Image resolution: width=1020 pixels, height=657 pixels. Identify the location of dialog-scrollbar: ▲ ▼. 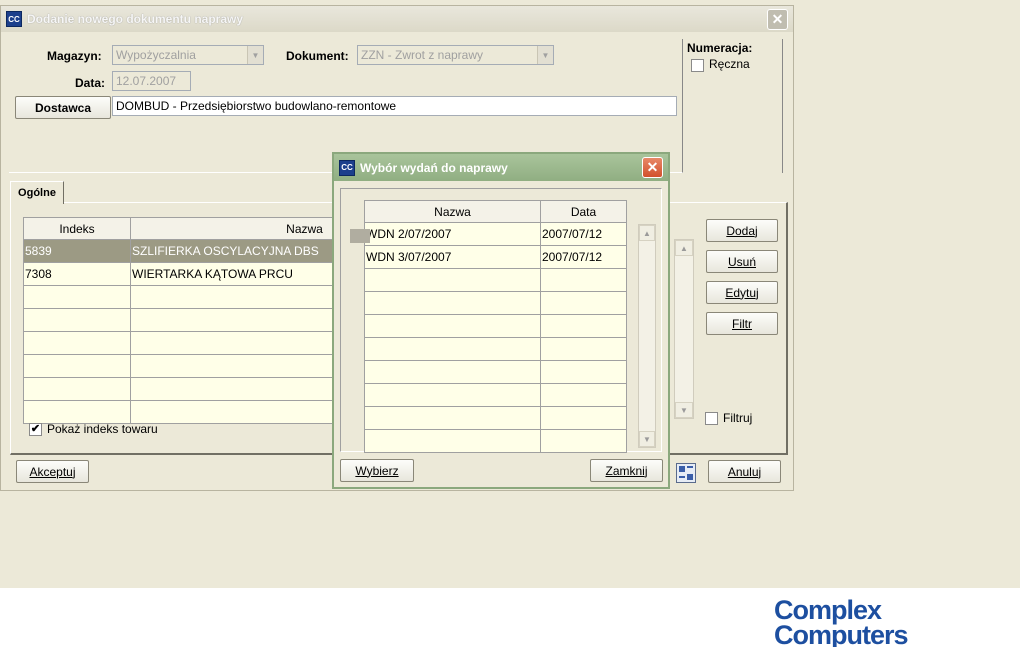
(647, 336).